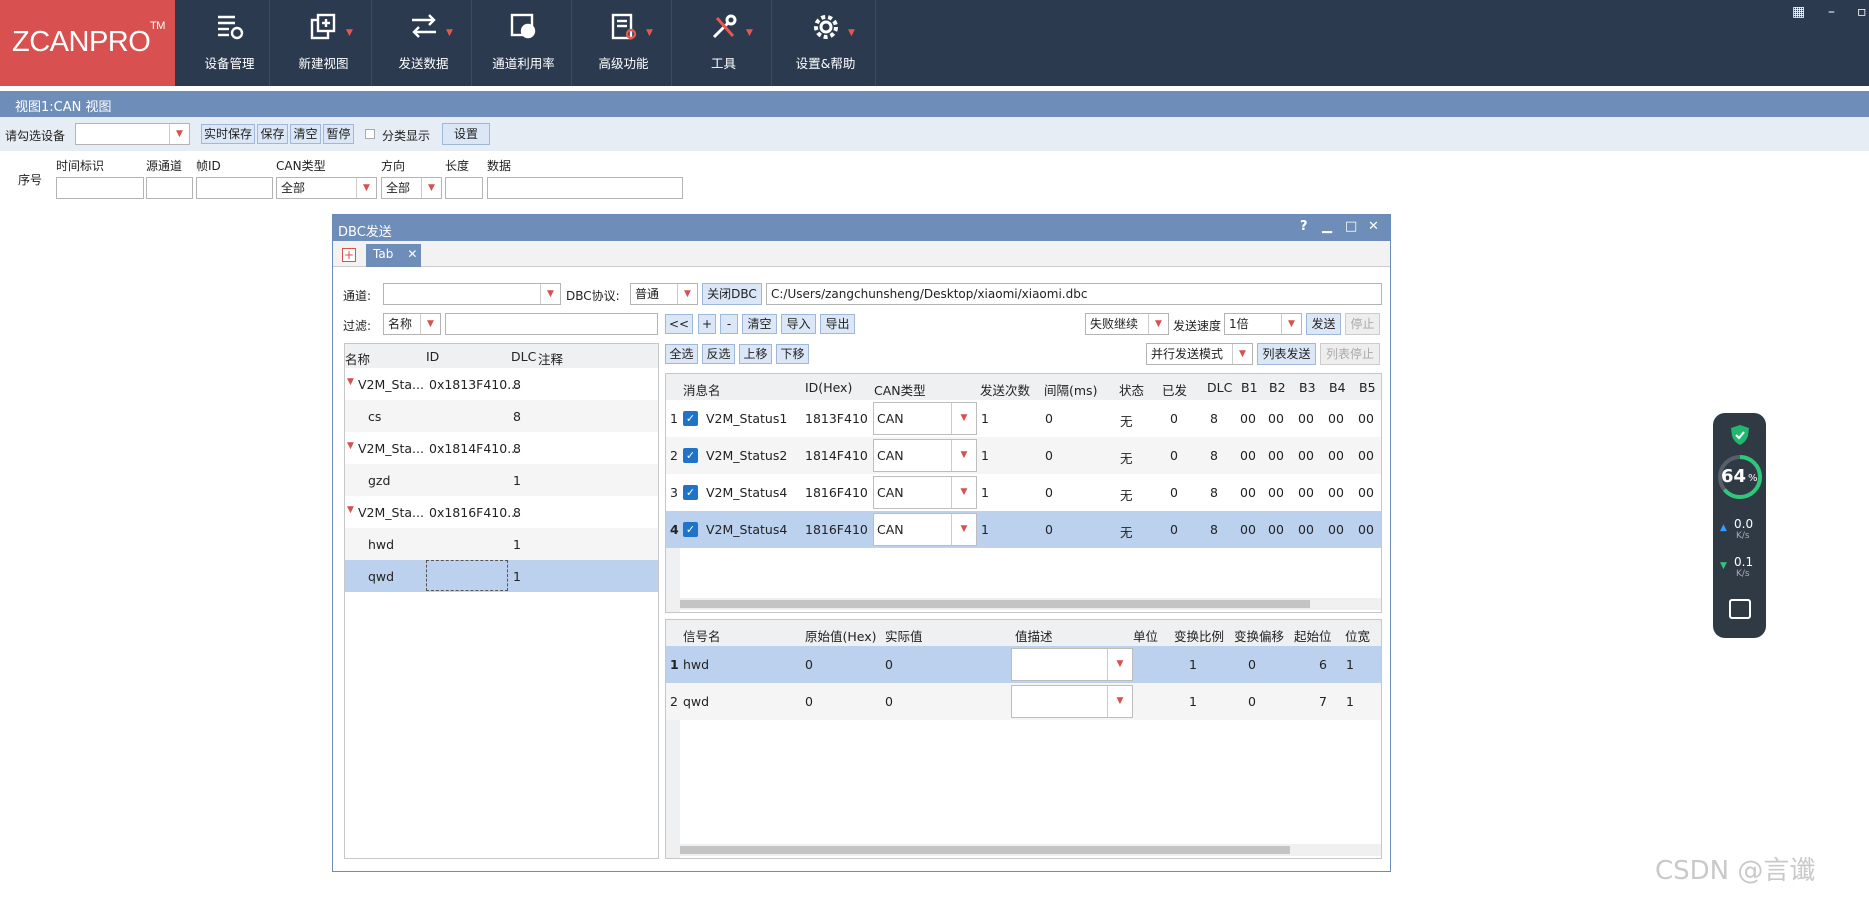  Describe the element at coordinates (707, 324) in the screenshot. I see `add-button: +` at that location.